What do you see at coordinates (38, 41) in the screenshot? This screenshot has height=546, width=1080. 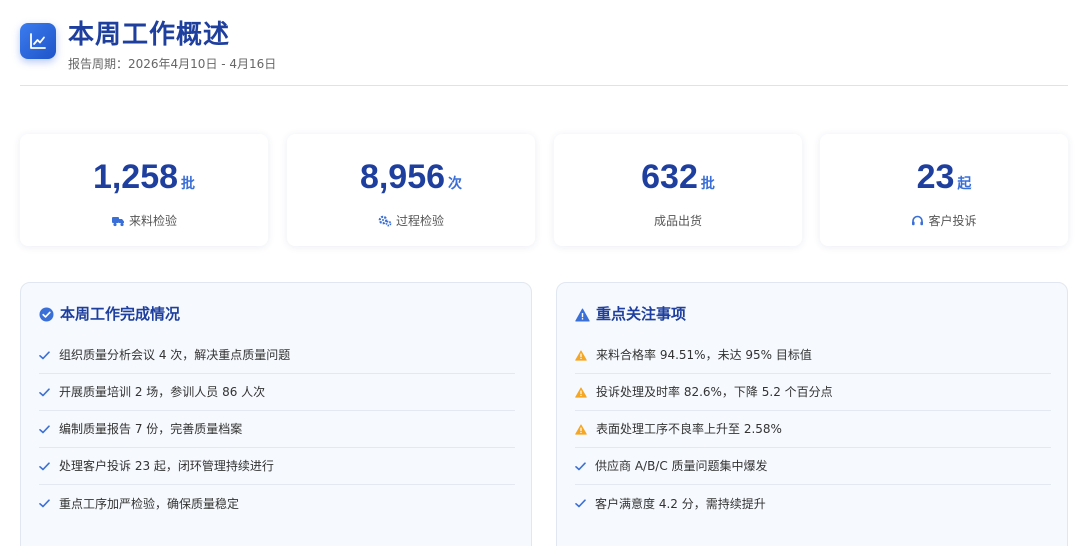 I see `line-chart-icon` at bounding box center [38, 41].